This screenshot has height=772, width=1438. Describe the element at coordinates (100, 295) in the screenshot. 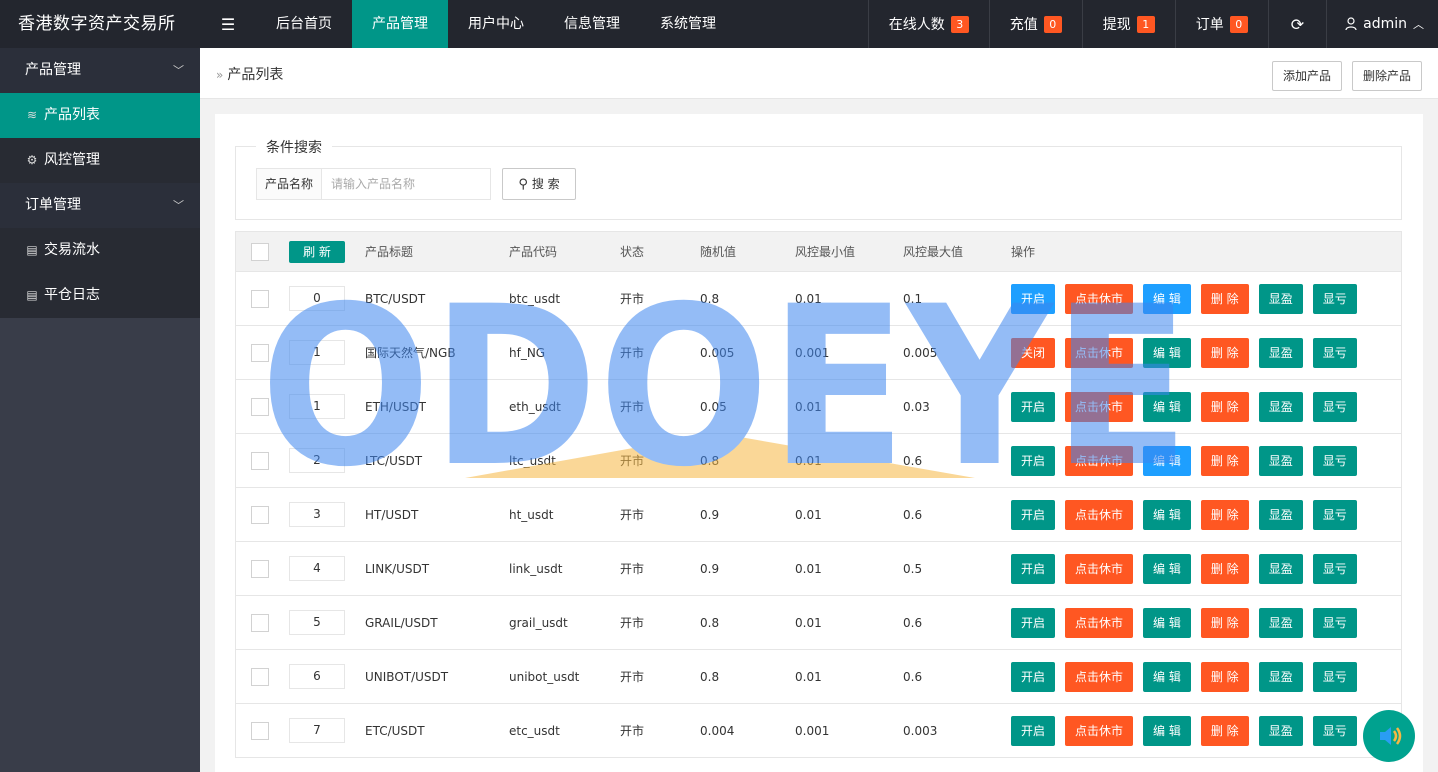

I see `sidebar-item-close-log: ▤ 平仓日志` at that location.